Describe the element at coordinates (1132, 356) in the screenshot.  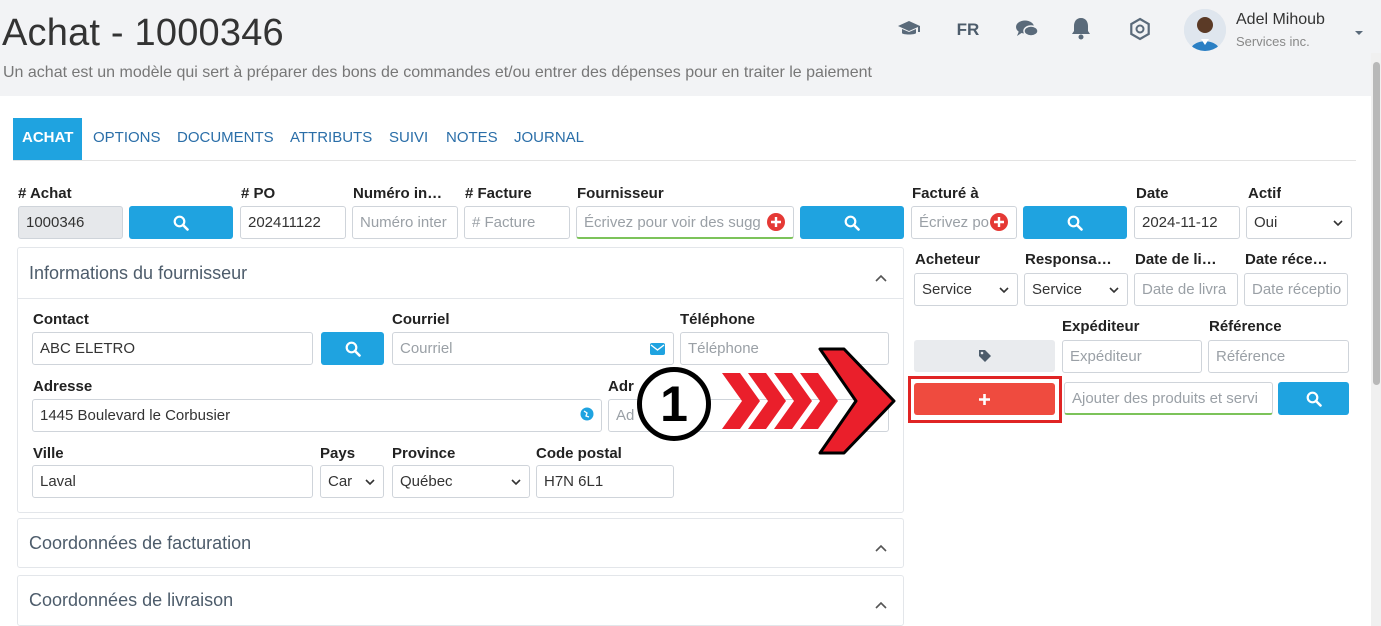
I see `expediteur-field: Expéditeur` at that location.